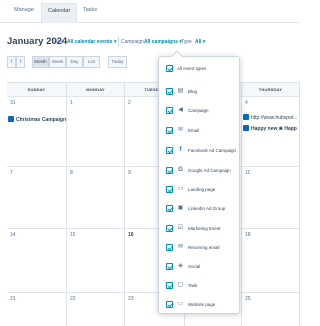  I want to click on top-tabs: Manage Calendar Tasks, so click(150, 11).